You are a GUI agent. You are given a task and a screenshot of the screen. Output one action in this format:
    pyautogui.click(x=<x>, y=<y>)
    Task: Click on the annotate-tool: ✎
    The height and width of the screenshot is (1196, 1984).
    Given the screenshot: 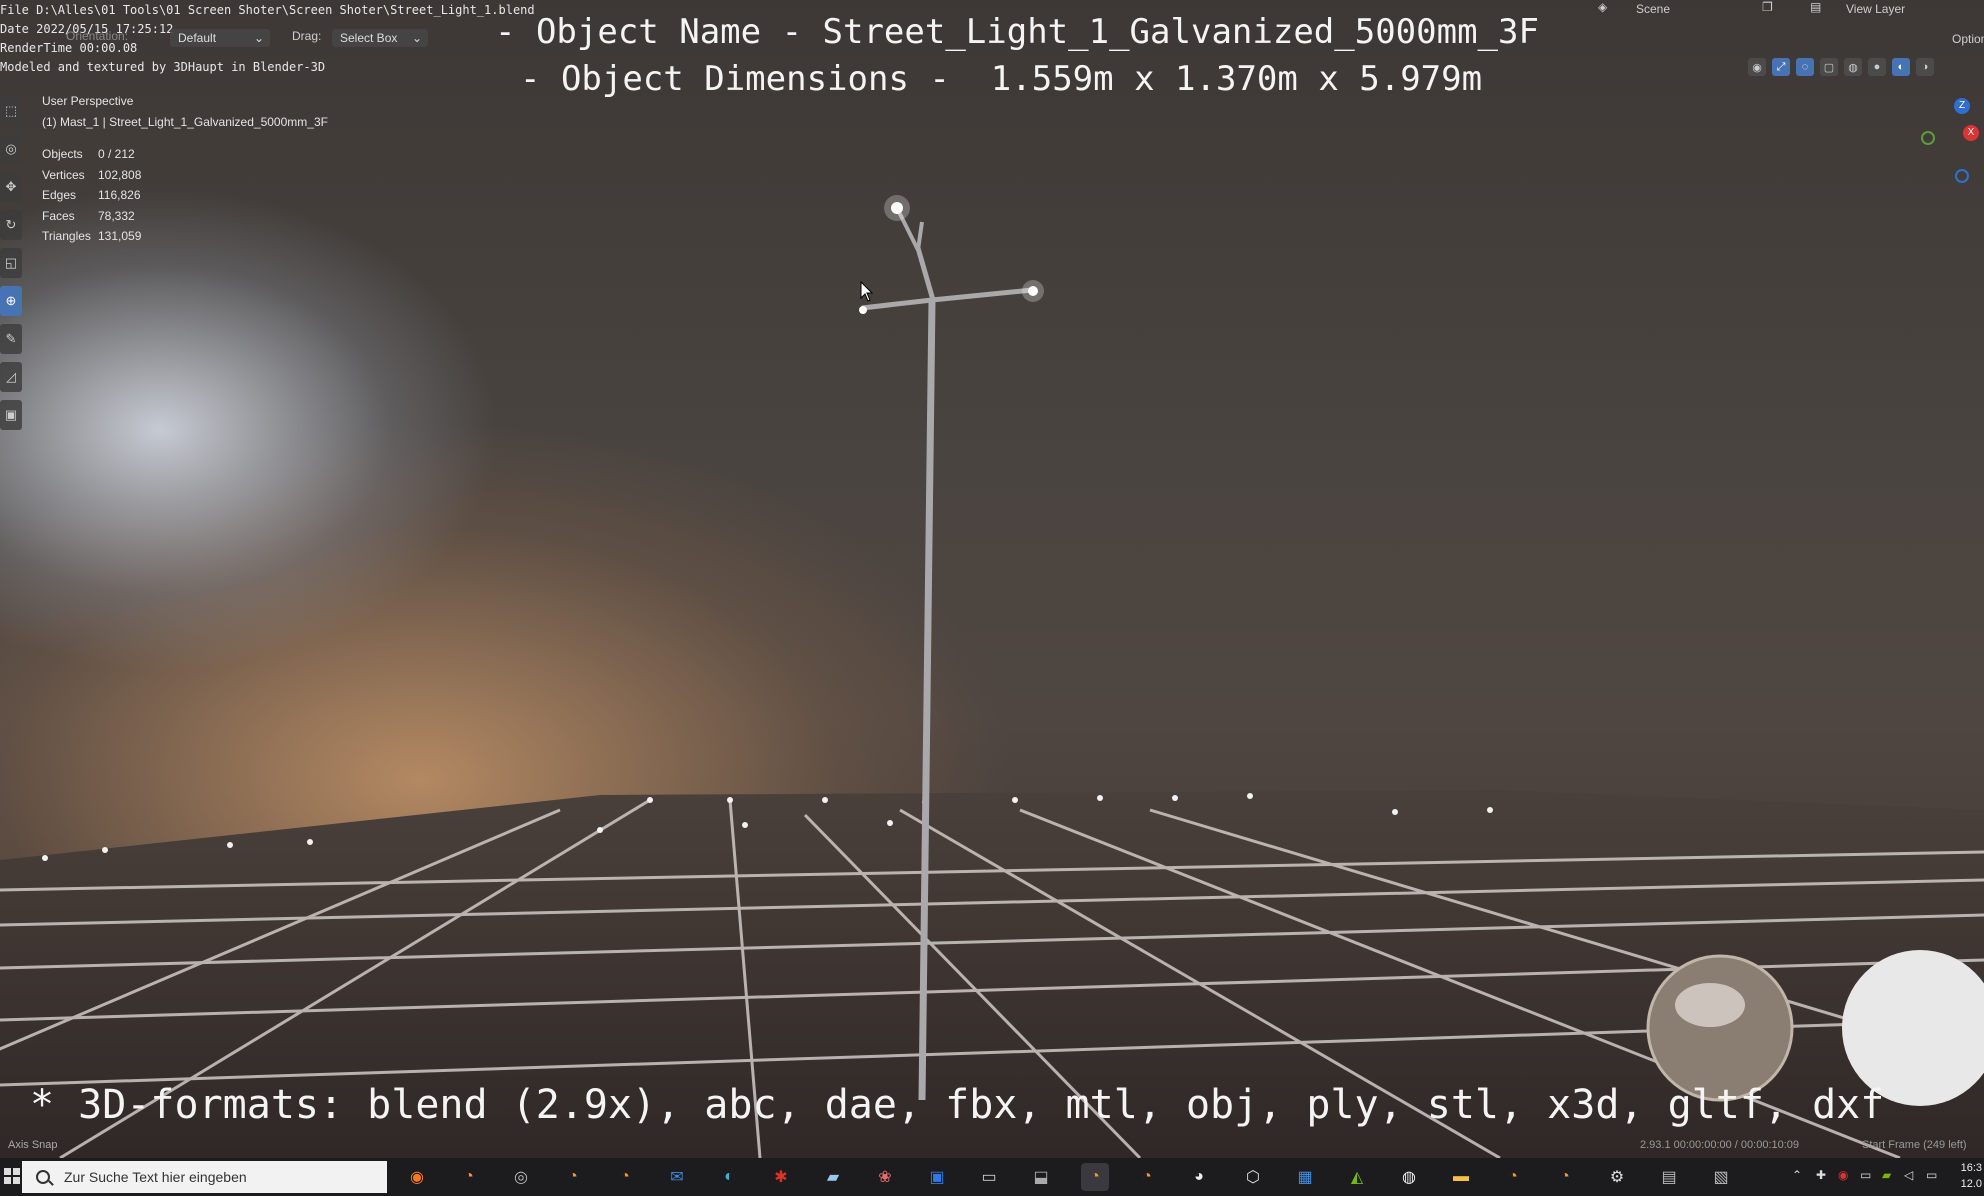 What is the action you would take?
    pyautogui.click(x=11, y=339)
    